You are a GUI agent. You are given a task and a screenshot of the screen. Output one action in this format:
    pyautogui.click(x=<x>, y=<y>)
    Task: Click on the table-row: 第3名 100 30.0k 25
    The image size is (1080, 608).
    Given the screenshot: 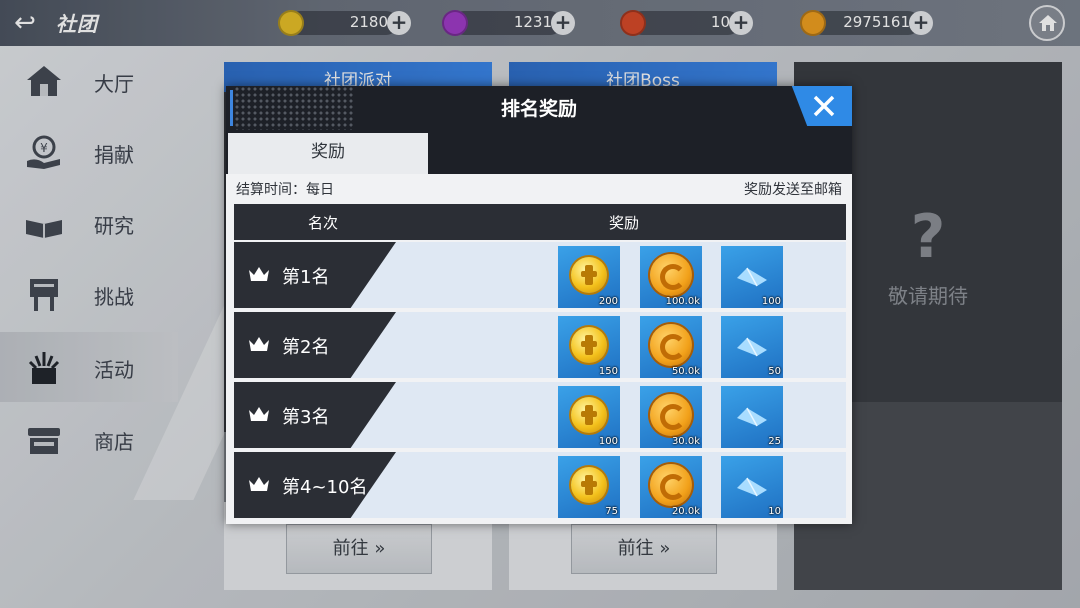 What is the action you would take?
    pyautogui.click(x=540, y=415)
    